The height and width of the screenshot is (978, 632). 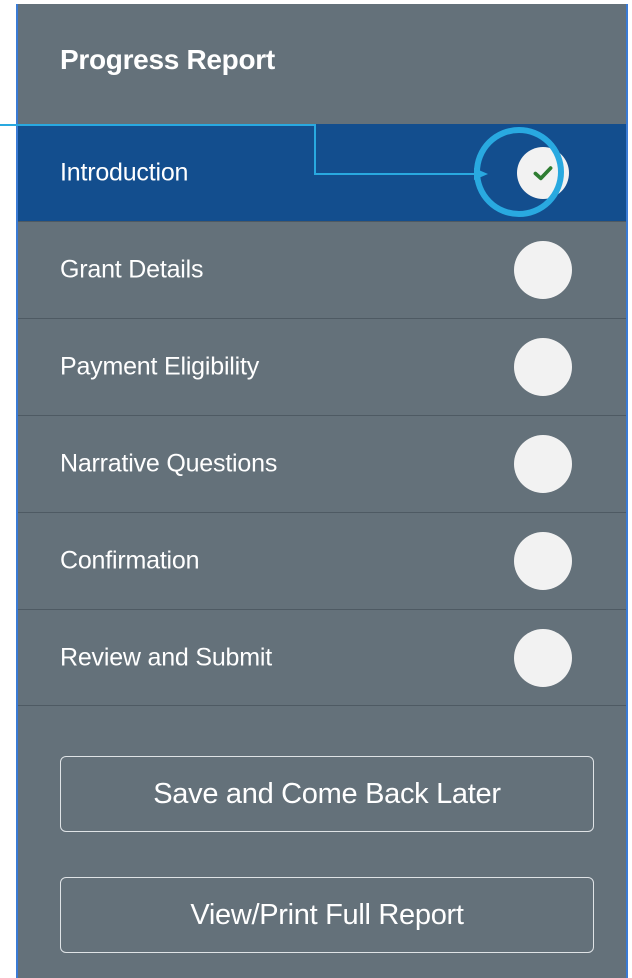 What do you see at coordinates (166, 657) in the screenshot?
I see `nav-item-label: Review and Submit` at bounding box center [166, 657].